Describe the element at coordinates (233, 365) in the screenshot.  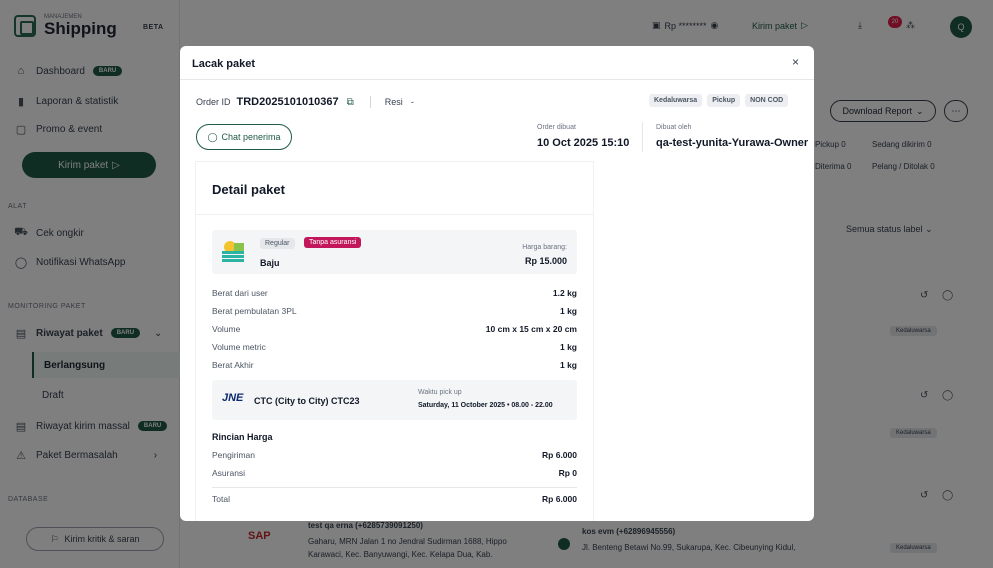
I see `spec-label: Berat Akhir` at that location.